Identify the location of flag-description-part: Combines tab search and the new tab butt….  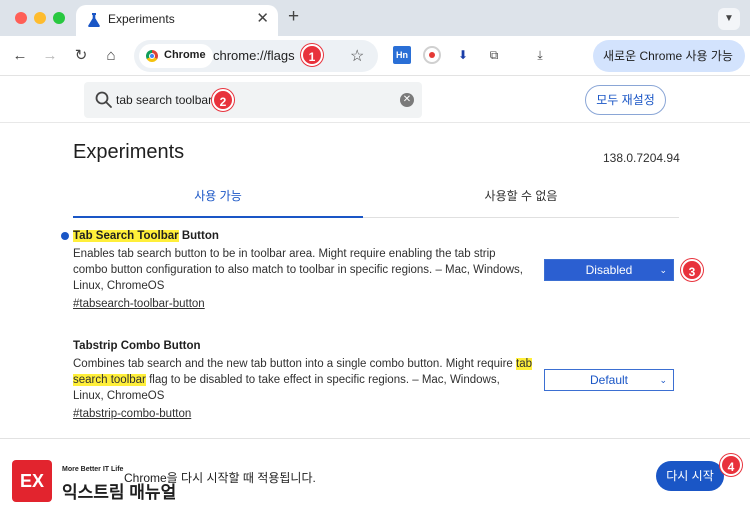
(295, 364).